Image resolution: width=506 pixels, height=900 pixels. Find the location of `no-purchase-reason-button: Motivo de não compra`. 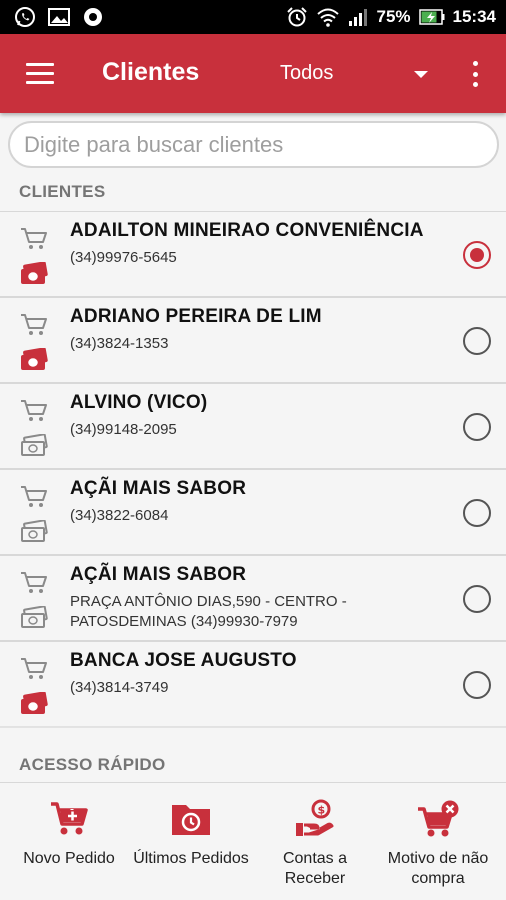

no-purchase-reason-button: Motivo de não compra is located at coordinates (438, 844).